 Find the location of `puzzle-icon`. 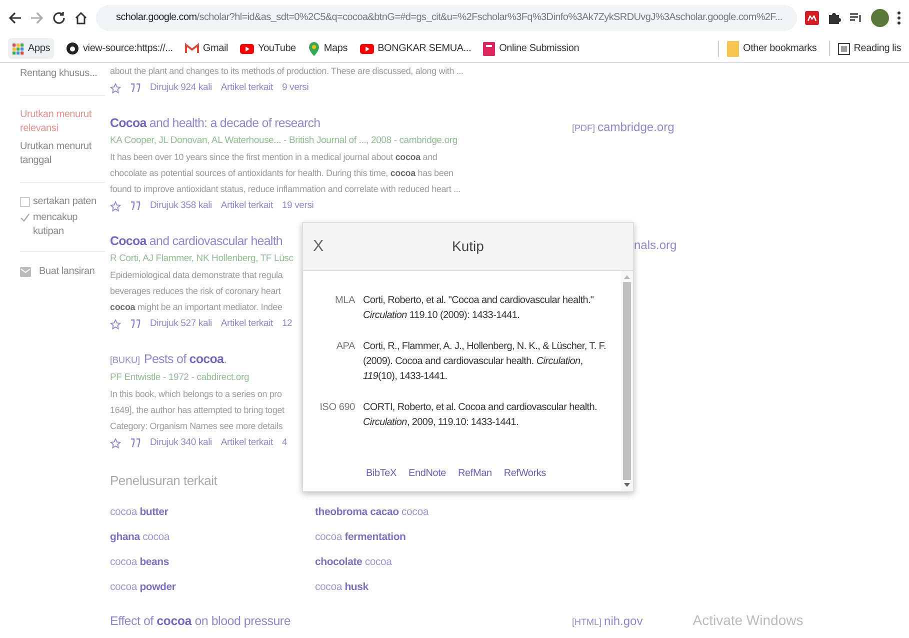

puzzle-icon is located at coordinates (834, 17).